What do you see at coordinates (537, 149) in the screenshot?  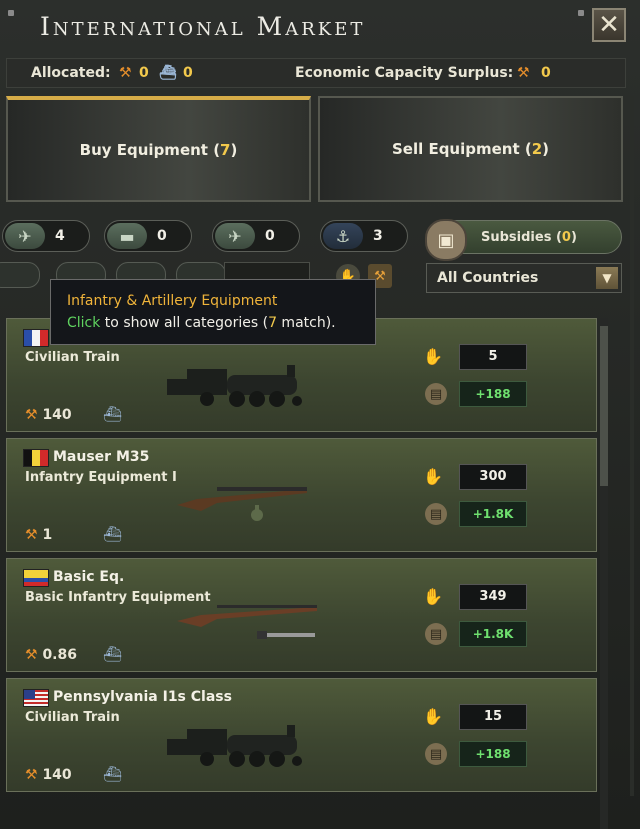 I see `sell-count: 2` at bounding box center [537, 149].